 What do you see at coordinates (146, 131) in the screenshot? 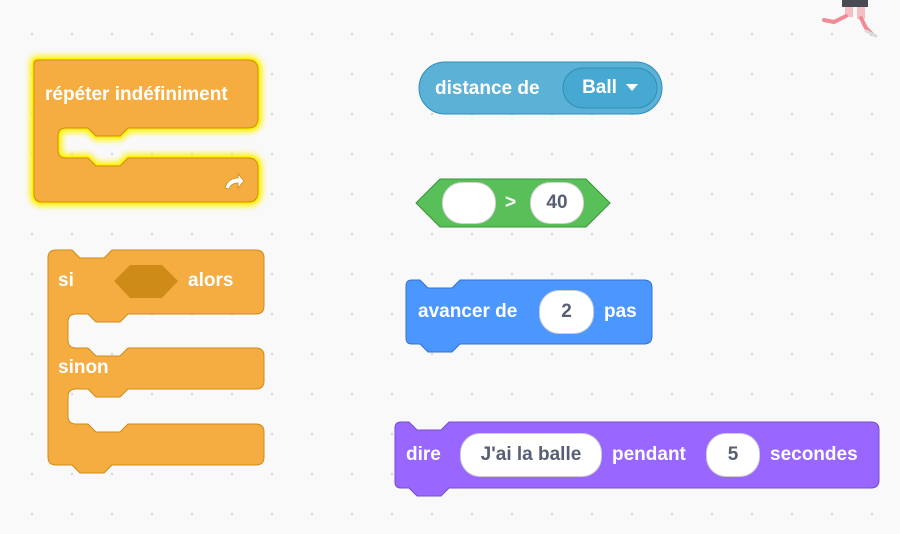
I see `forever-block` at bounding box center [146, 131].